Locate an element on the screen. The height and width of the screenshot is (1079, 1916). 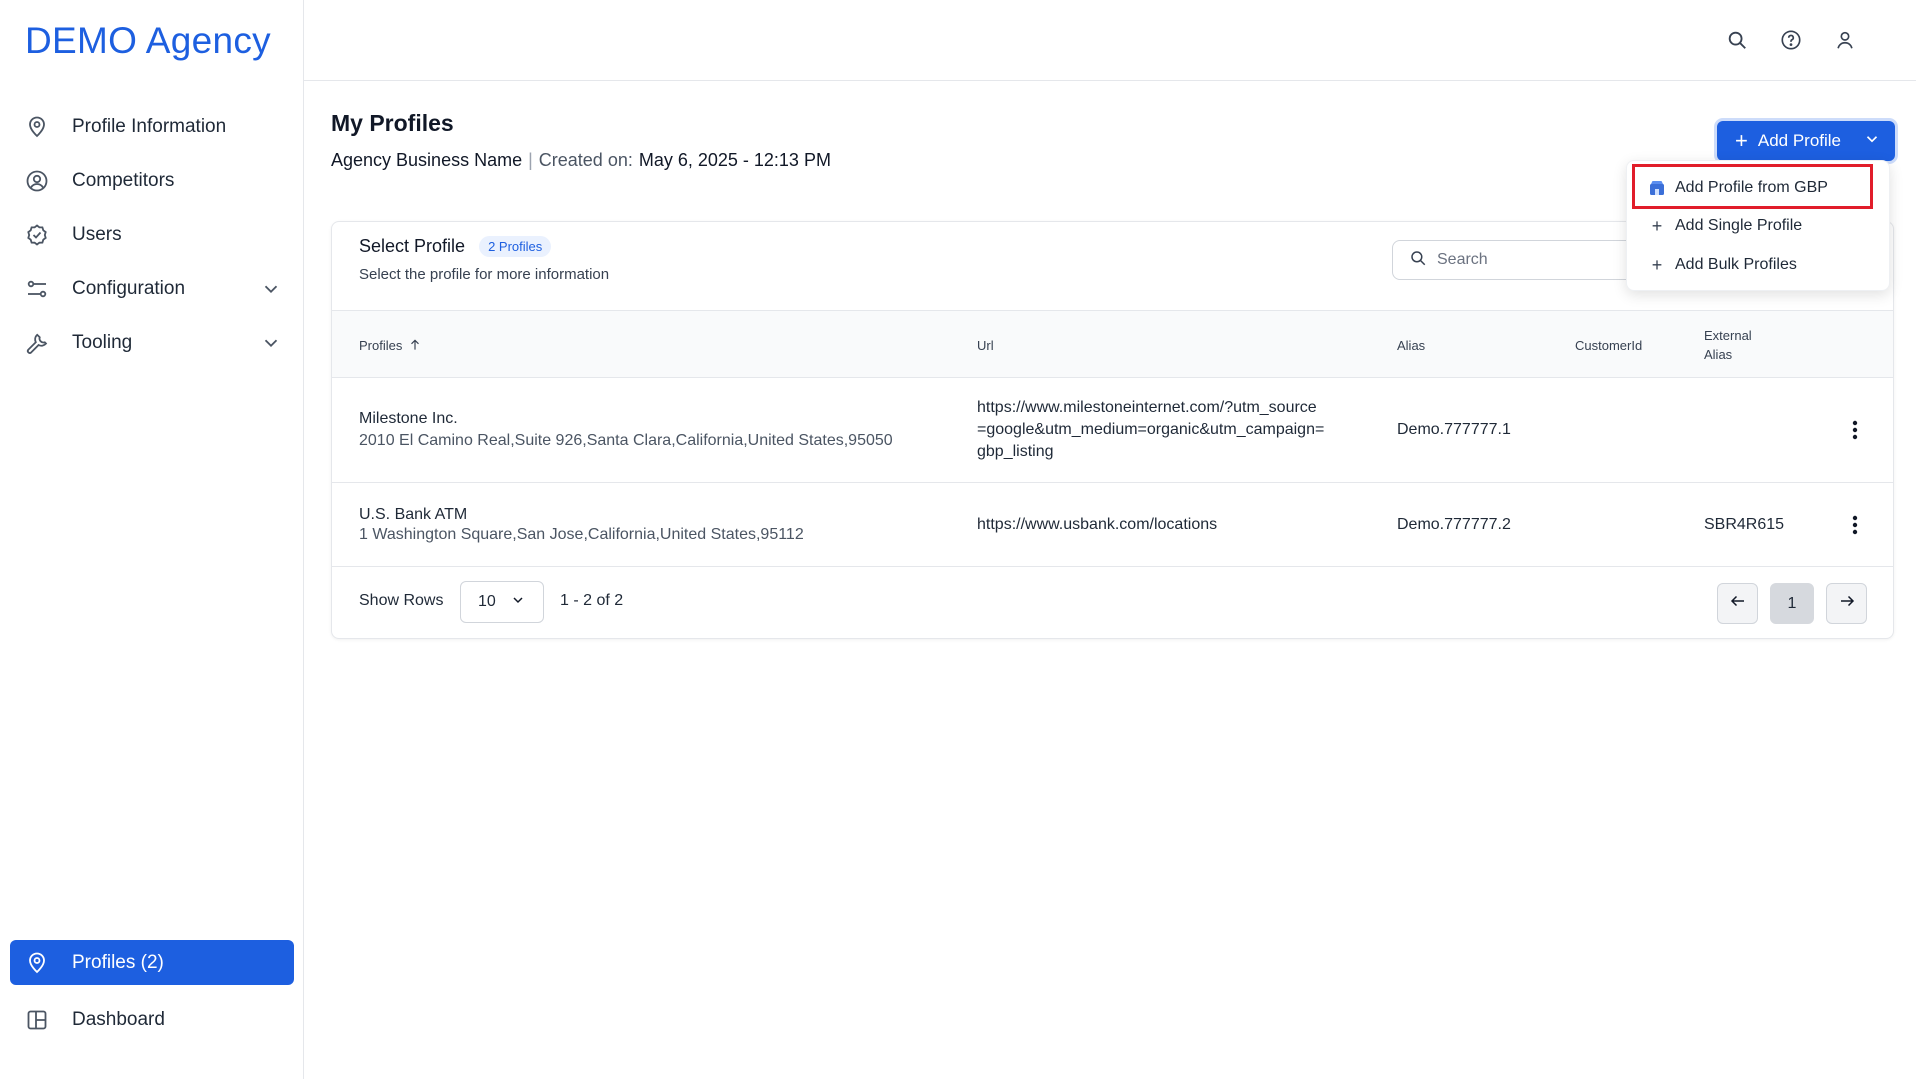
card-title-text: Select Profile is located at coordinates (412, 246).